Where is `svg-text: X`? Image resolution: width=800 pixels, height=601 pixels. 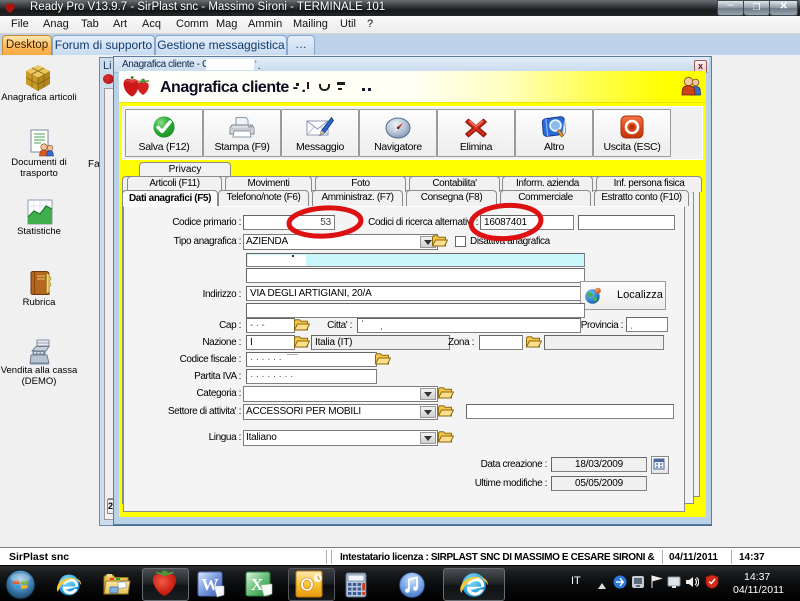 svg-text: X is located at coordinates (257, 584).